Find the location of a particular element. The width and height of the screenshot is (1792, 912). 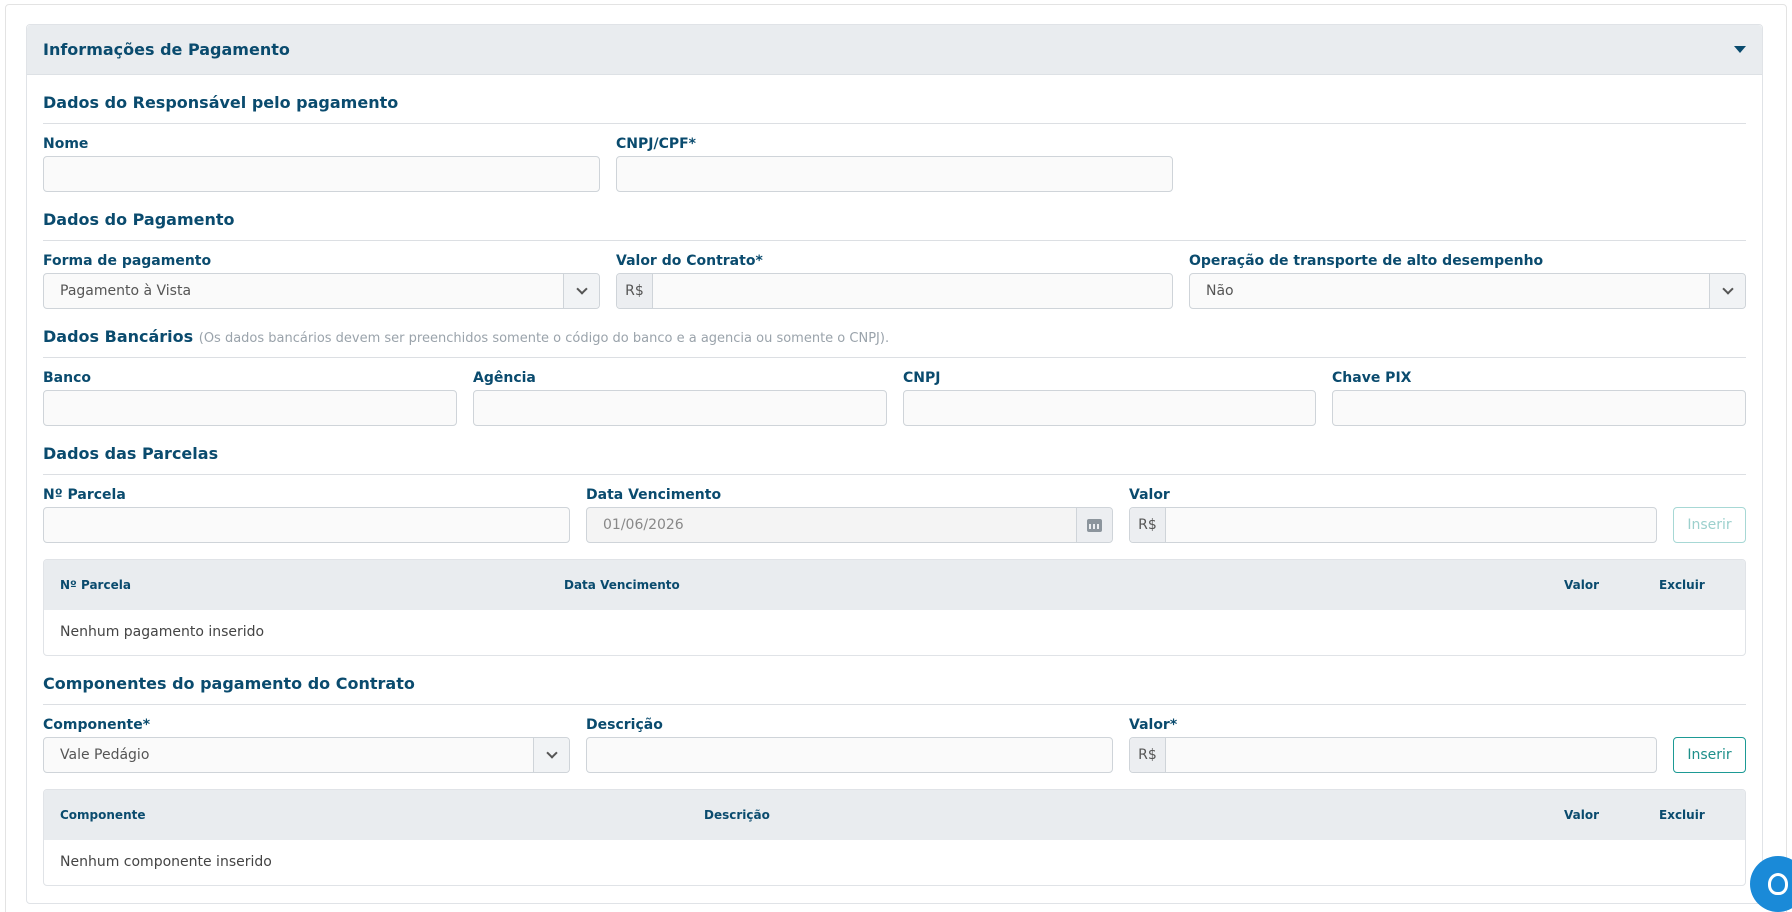

calendar-icon is located at coordinates (1094, 525).